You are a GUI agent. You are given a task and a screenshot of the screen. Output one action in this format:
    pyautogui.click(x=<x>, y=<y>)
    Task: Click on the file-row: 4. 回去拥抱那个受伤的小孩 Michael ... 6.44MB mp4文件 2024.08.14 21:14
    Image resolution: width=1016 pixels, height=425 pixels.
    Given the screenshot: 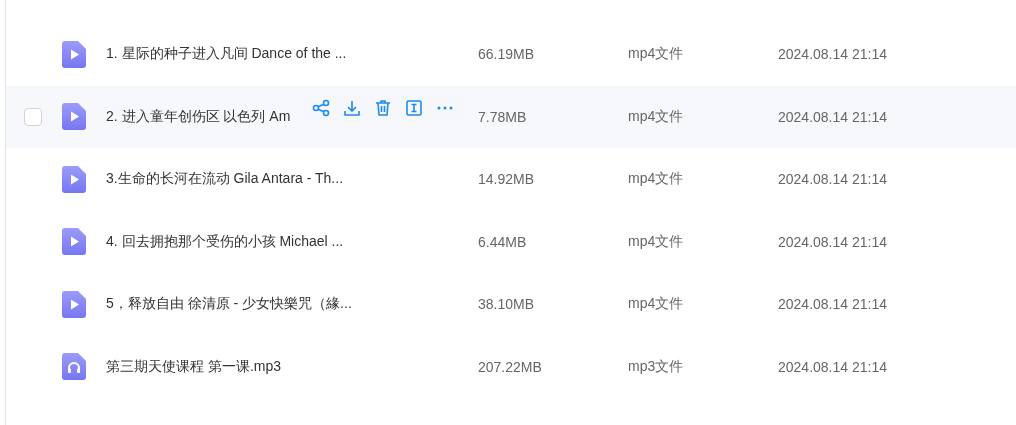 What is the action you would take?
    pyautogui.click(x=511, y=241)
    